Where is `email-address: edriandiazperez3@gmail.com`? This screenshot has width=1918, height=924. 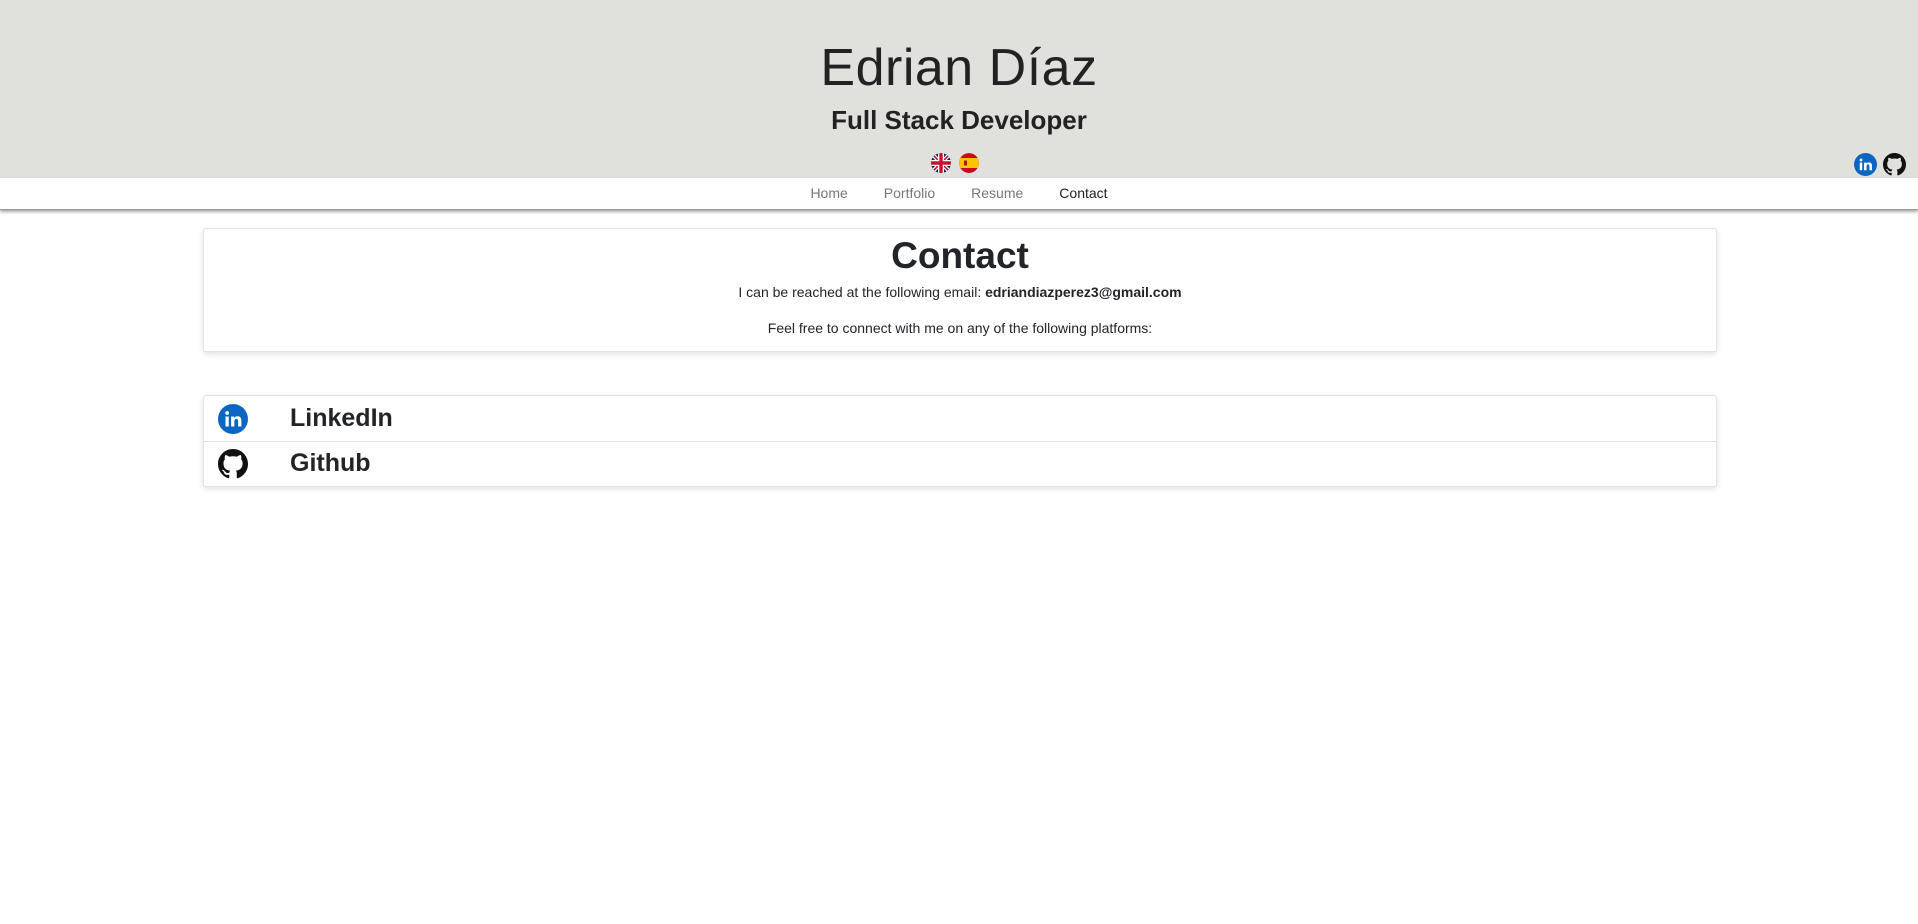 email-address: edriandiazperez3@gmail.com is located at coordinates (1083, 292).